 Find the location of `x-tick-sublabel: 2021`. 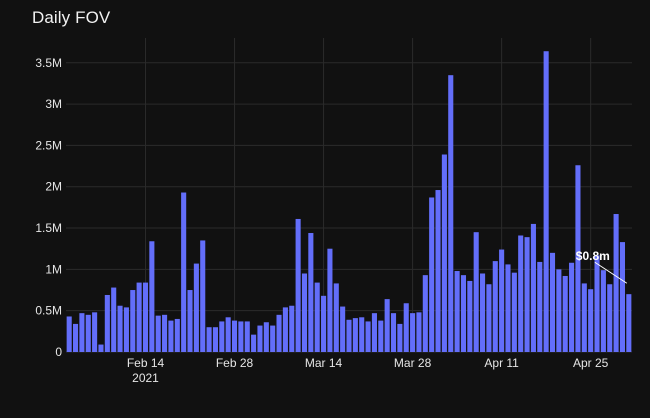

x-tick-sublabel: 2021 is located at coordinates (145, 378).